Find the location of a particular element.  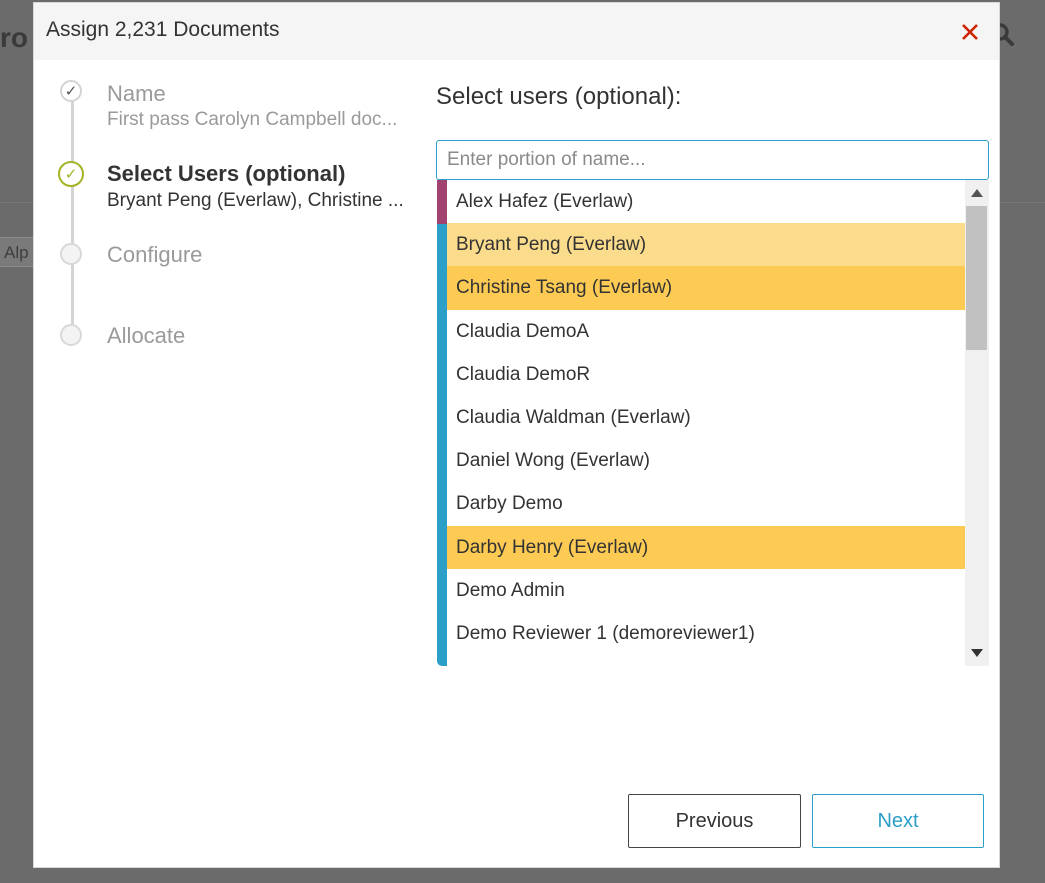

user-list-item: Demo Admin is located at coordinates (706, 590).